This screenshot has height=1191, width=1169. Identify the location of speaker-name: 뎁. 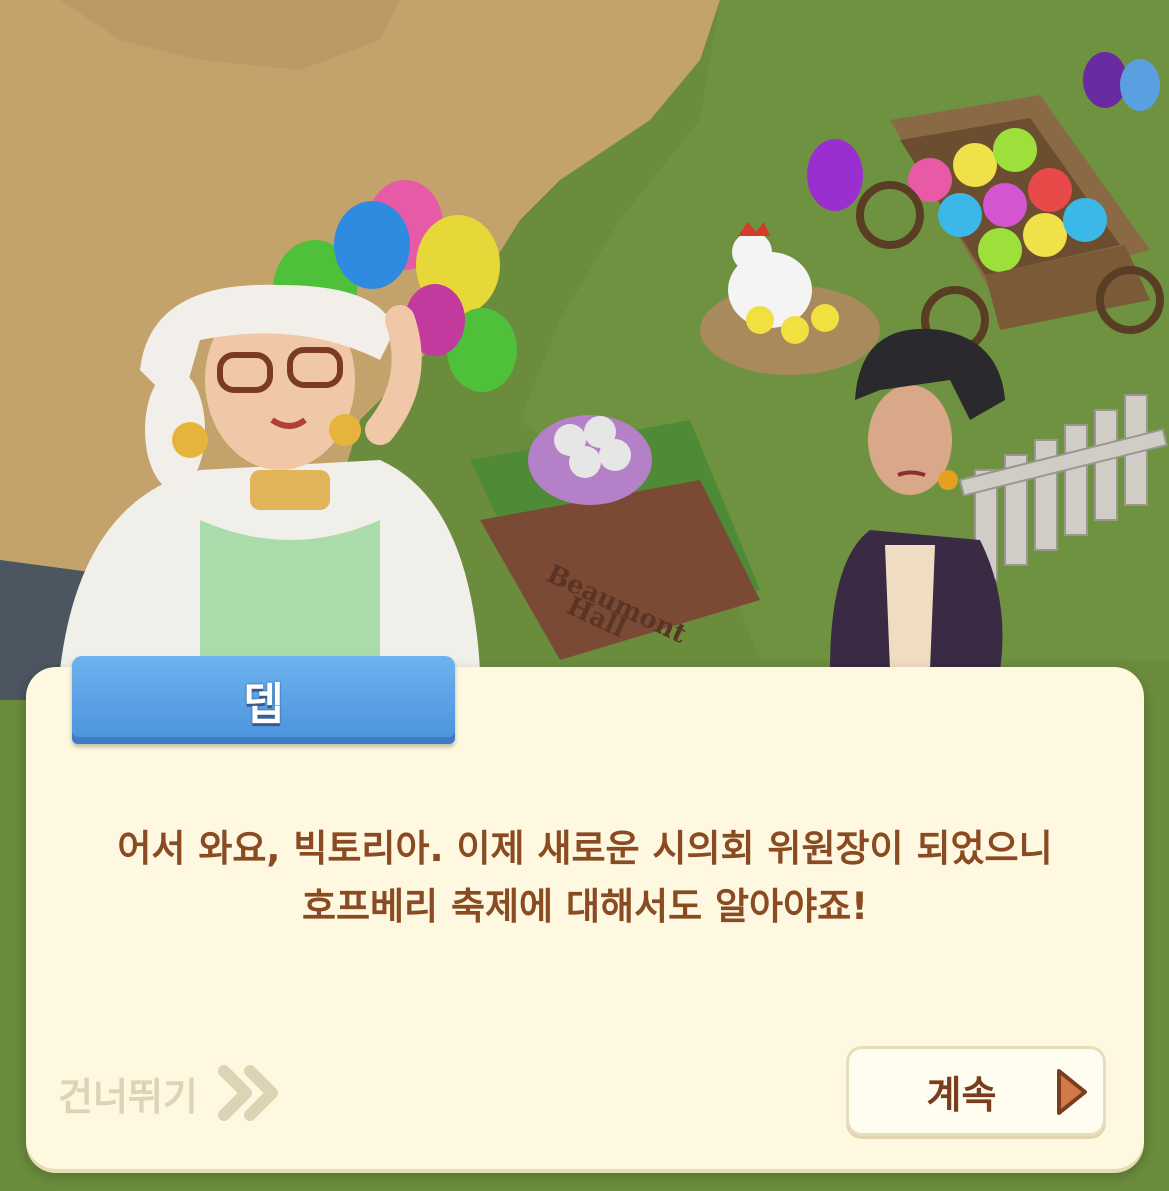
(263, 704).